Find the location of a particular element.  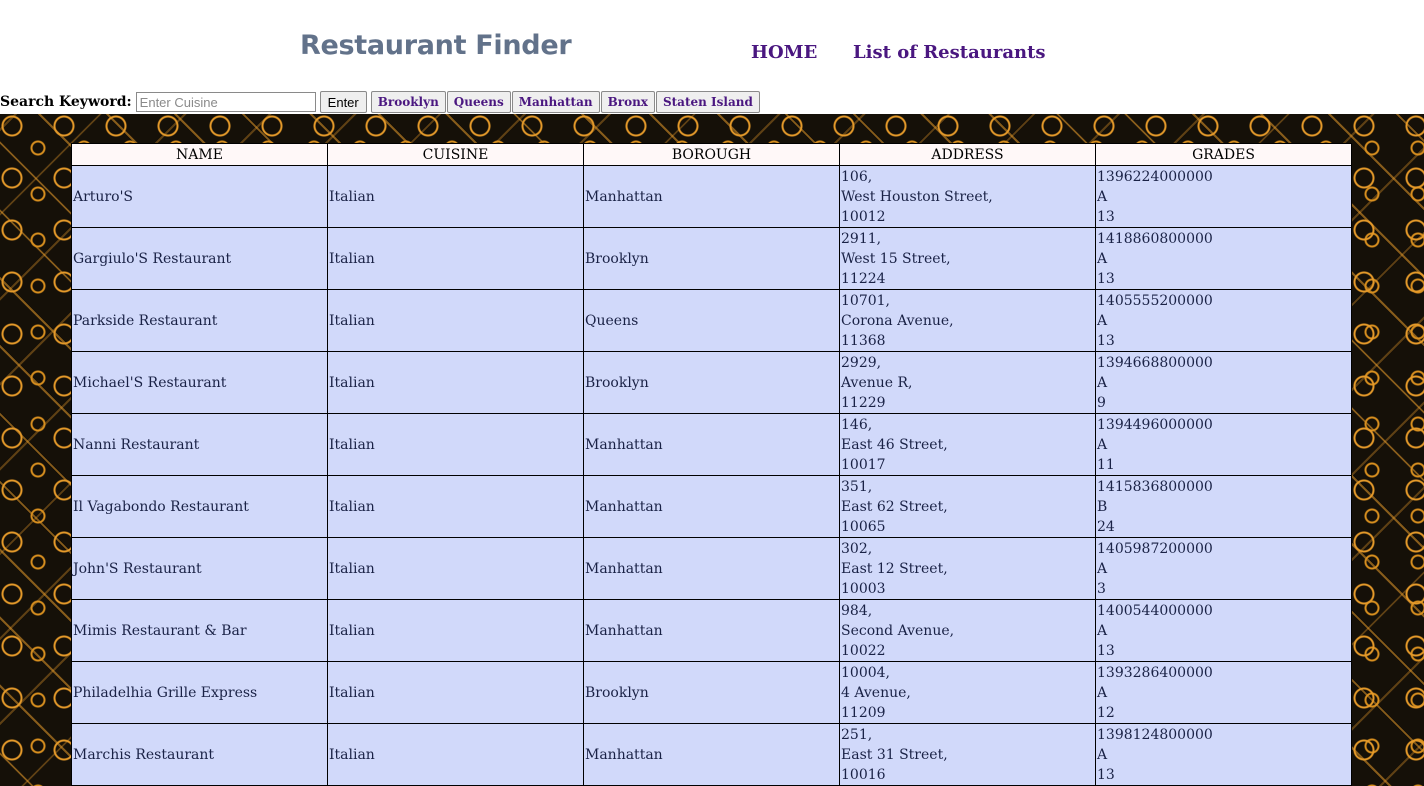

borough-button-brooklyn: Brooklyn is located at coordinates (408, 102).